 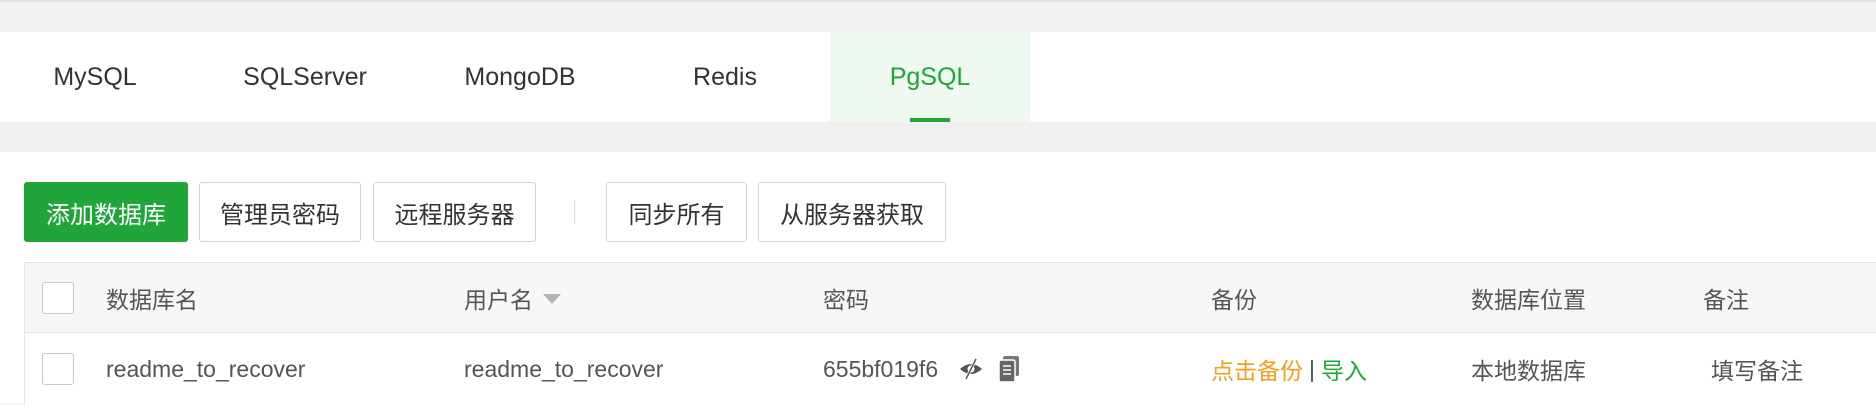 What do you see at coordinates (1344, 369) in the screenshot?
I see `import-link: 导入` at bounding box center [1344, 369].